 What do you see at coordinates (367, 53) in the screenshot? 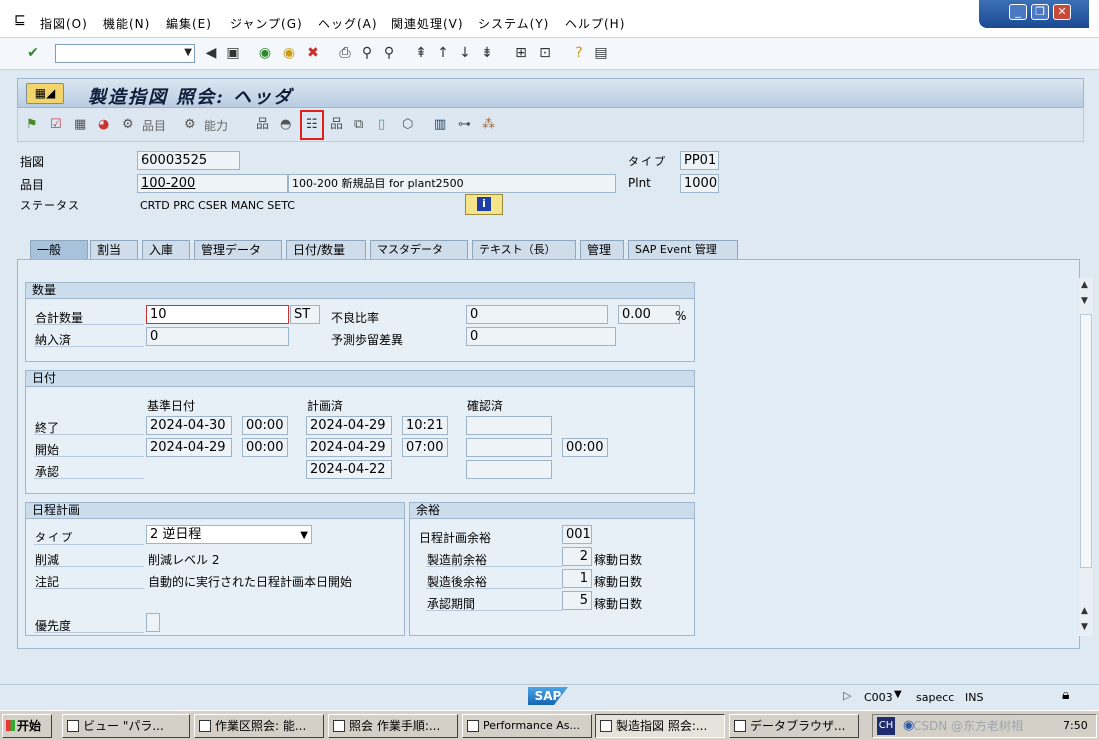
I see `find-icon: ⚲` at bounding box center [367, 53].